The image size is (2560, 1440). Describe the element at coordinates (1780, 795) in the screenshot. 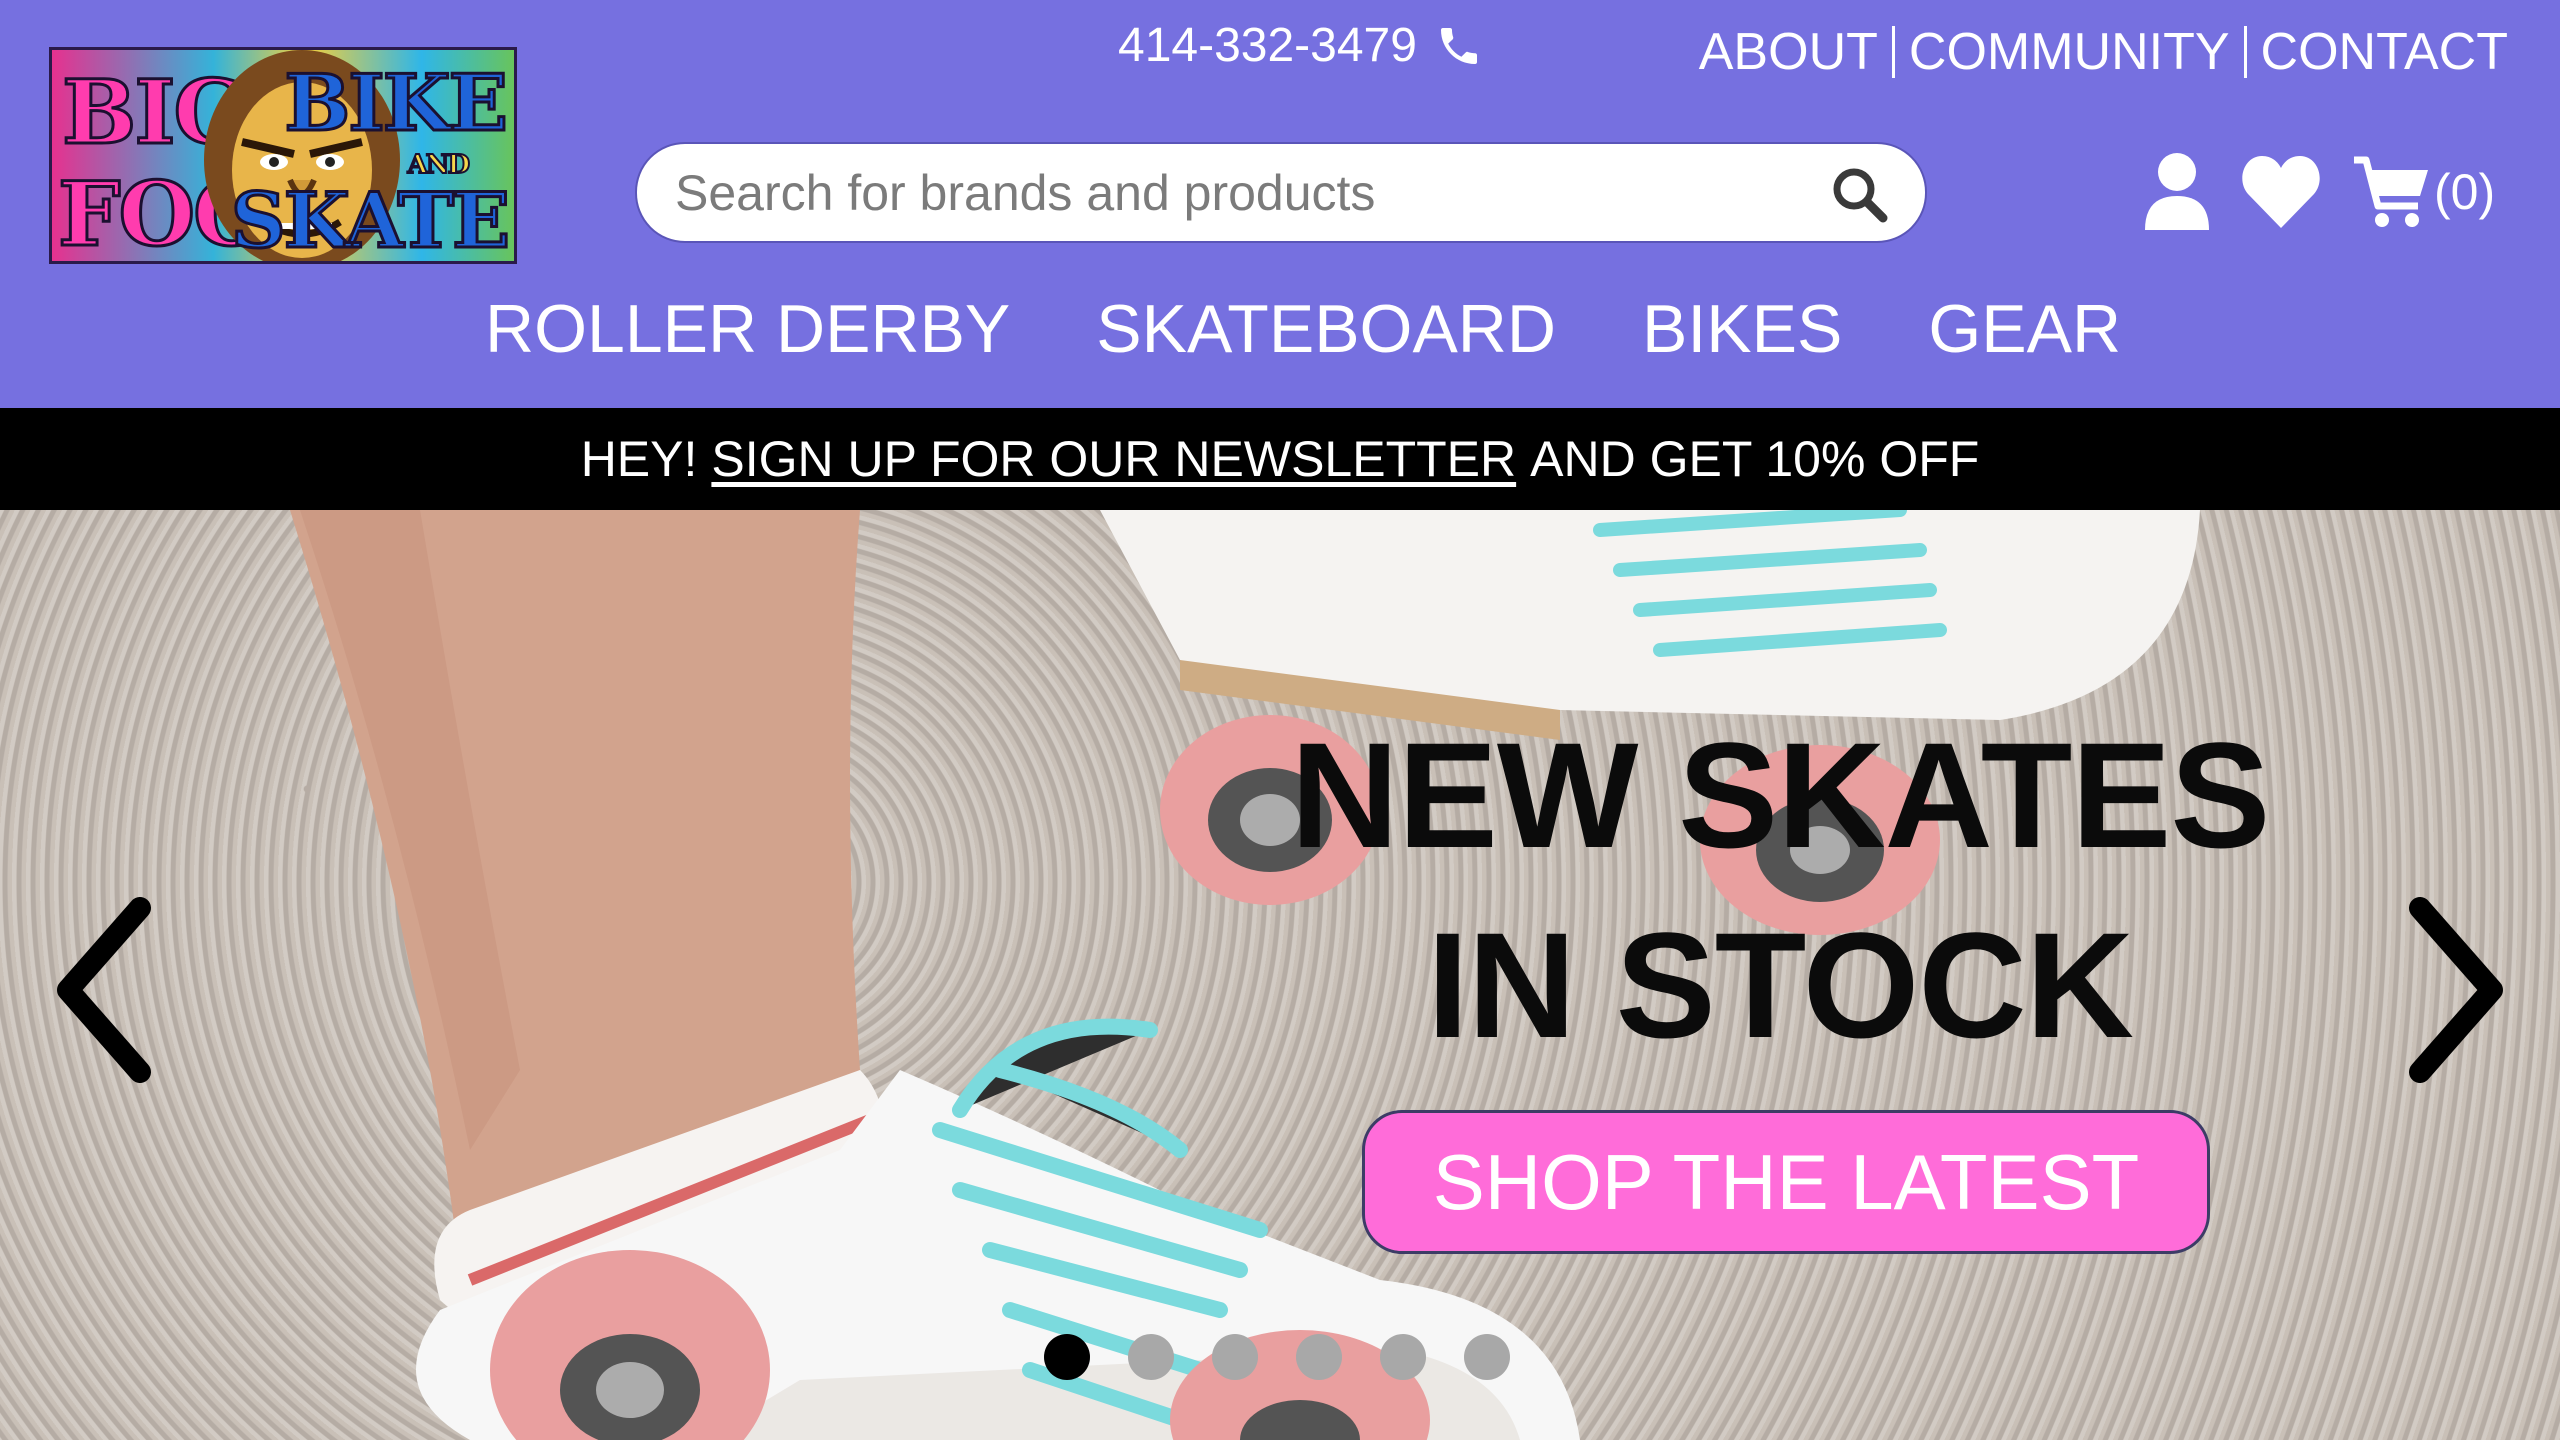

I see `hero-headline-line1: NEW SKATES` at that location.